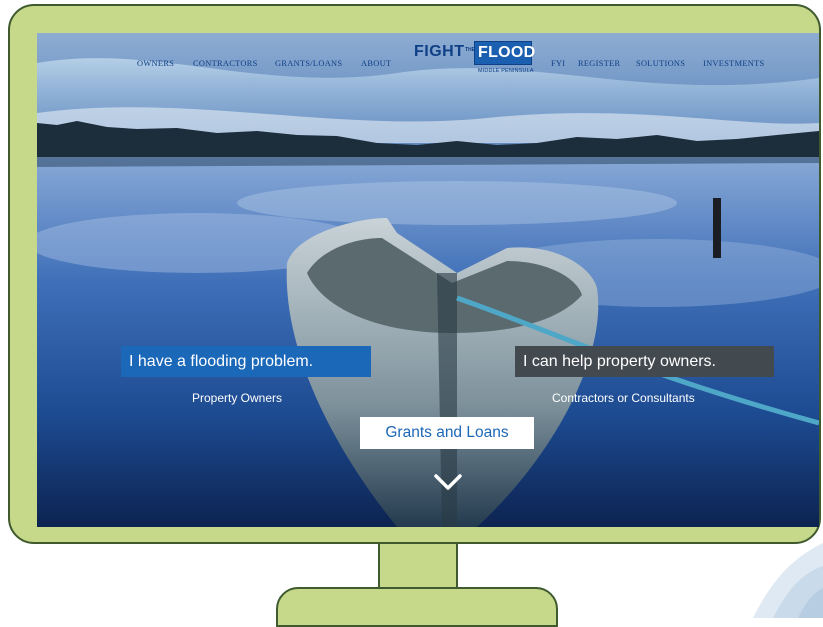 The width and height of the screenshot is (823, 627). I want to click on fight-the-flood-logo: FIGHT THE FLOOD MIDDLE PENINSULA, so click(474, 60).